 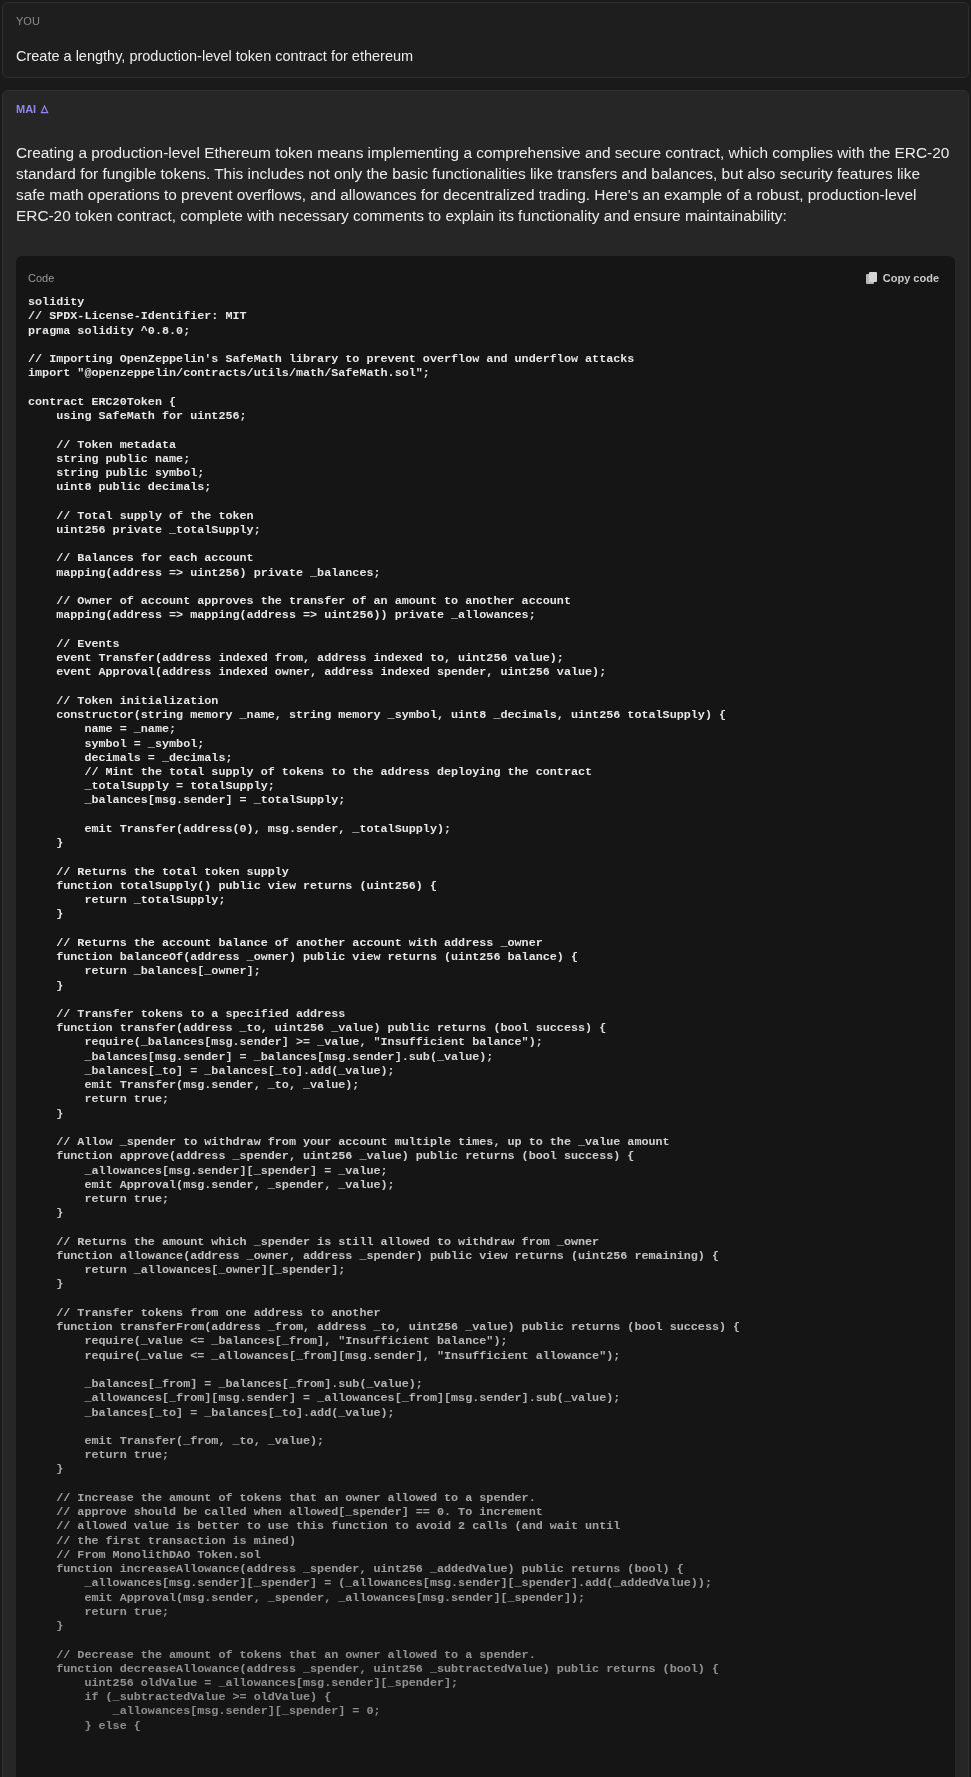 What do you see at coordinates (902, 278) in the screenshot?
I see `copy-code-button: Copy code` at bounding box center [902, 278].